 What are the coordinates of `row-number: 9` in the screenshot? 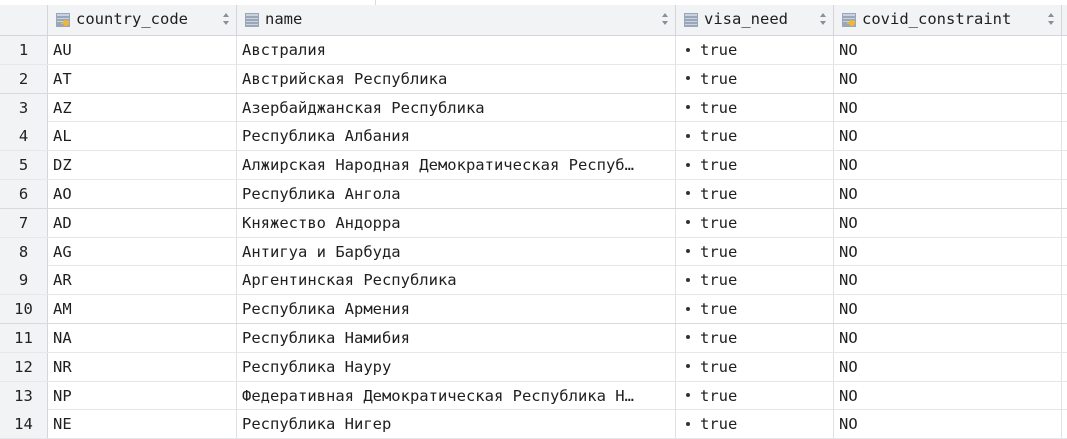 It's located at (24, 280).